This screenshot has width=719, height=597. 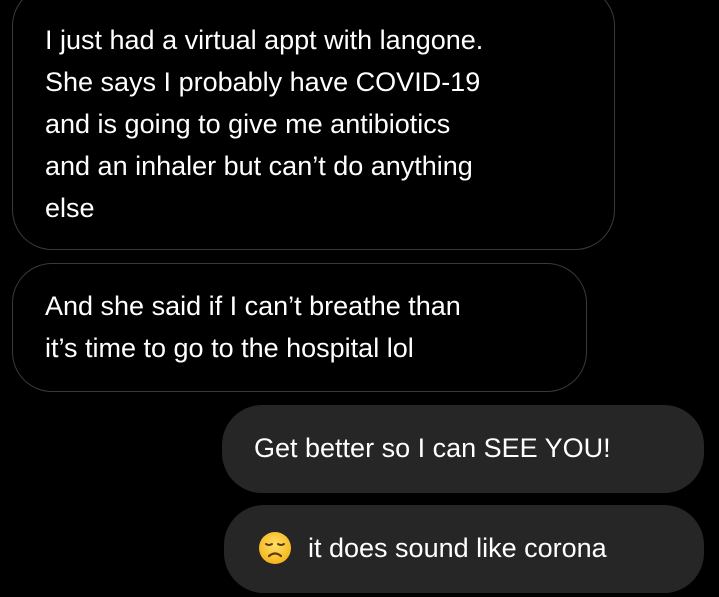 I want to click on disappointed-face-icon, so click(x=275, y=548).